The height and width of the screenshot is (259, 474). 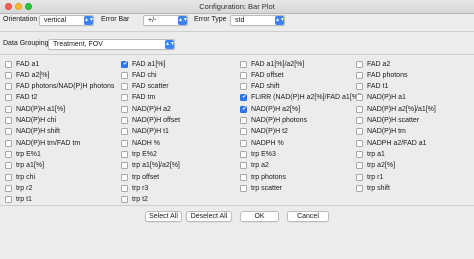 What do you see at coordinates (163, 216) in the screenshot?
I see `select-all-button: Select All` at bounding box center [163, 216].